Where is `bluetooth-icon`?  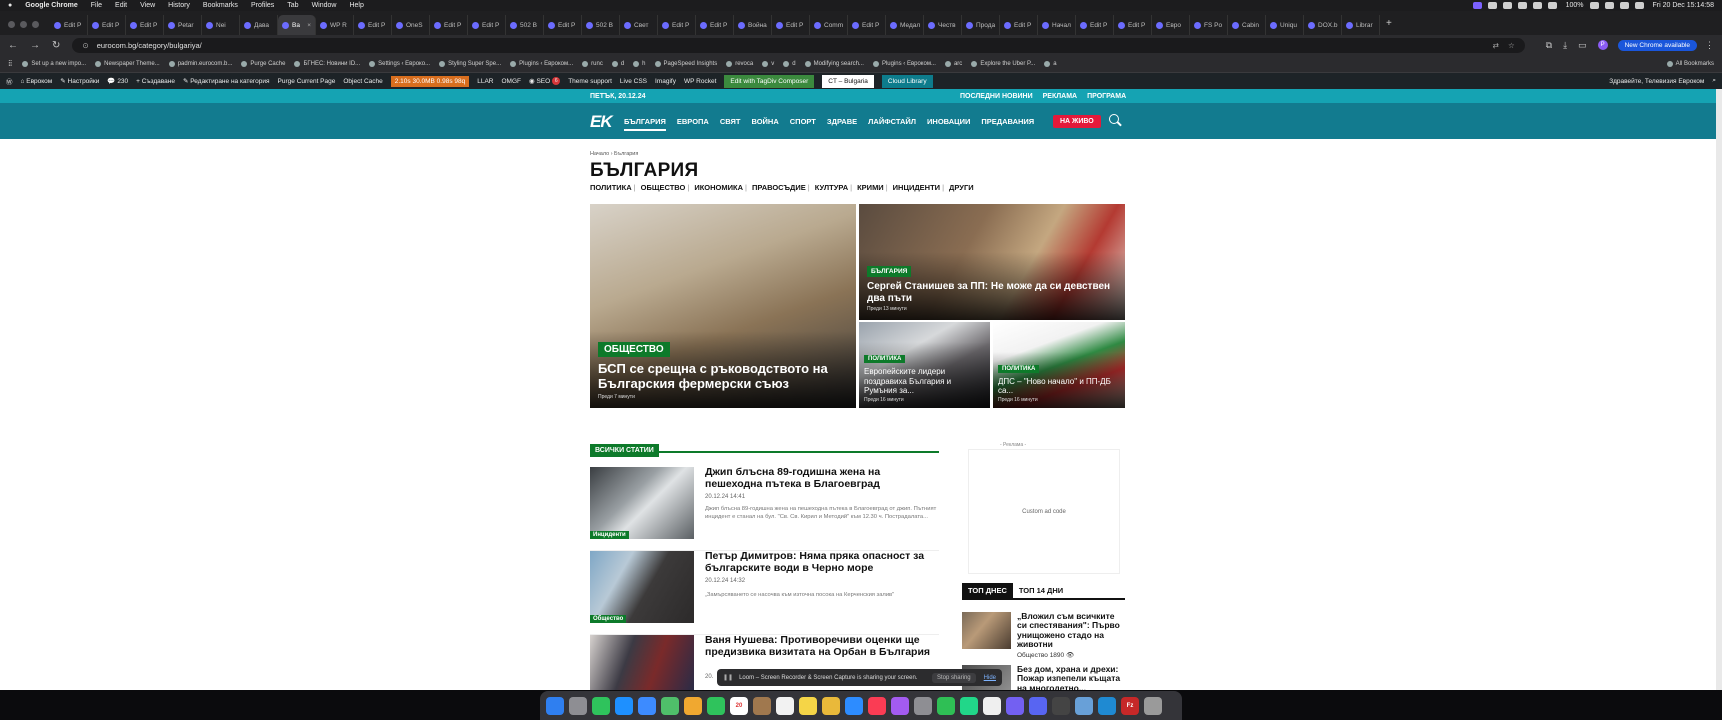 bluetooth-icon is located at coordinates (1537, 5).